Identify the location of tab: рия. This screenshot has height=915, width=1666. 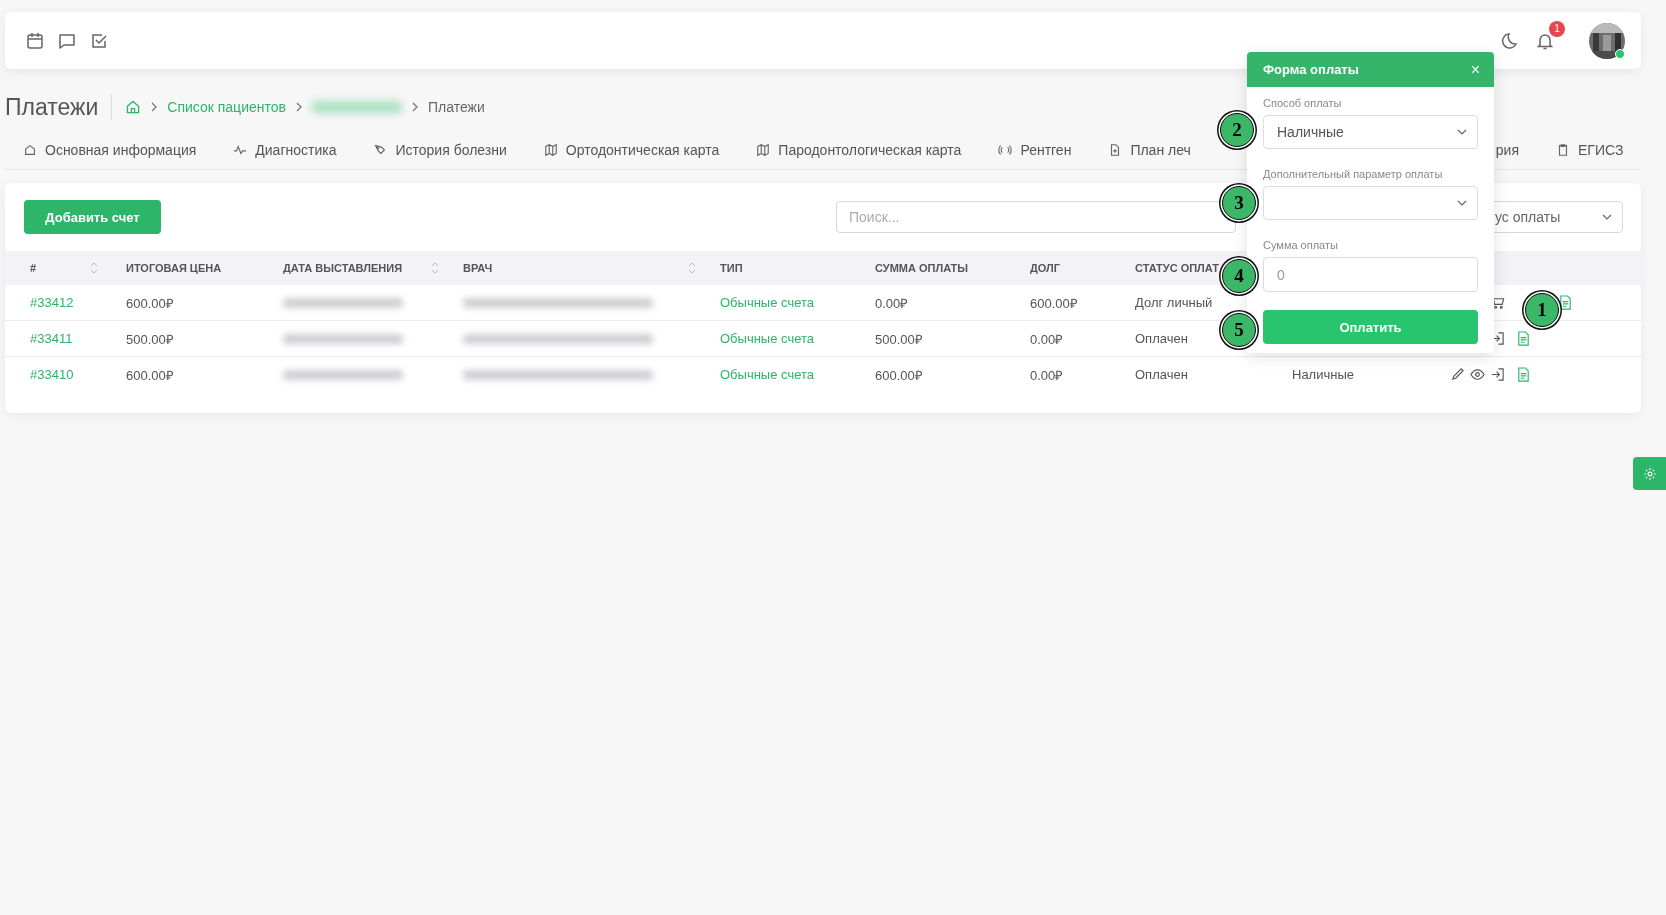
(1507, 150).